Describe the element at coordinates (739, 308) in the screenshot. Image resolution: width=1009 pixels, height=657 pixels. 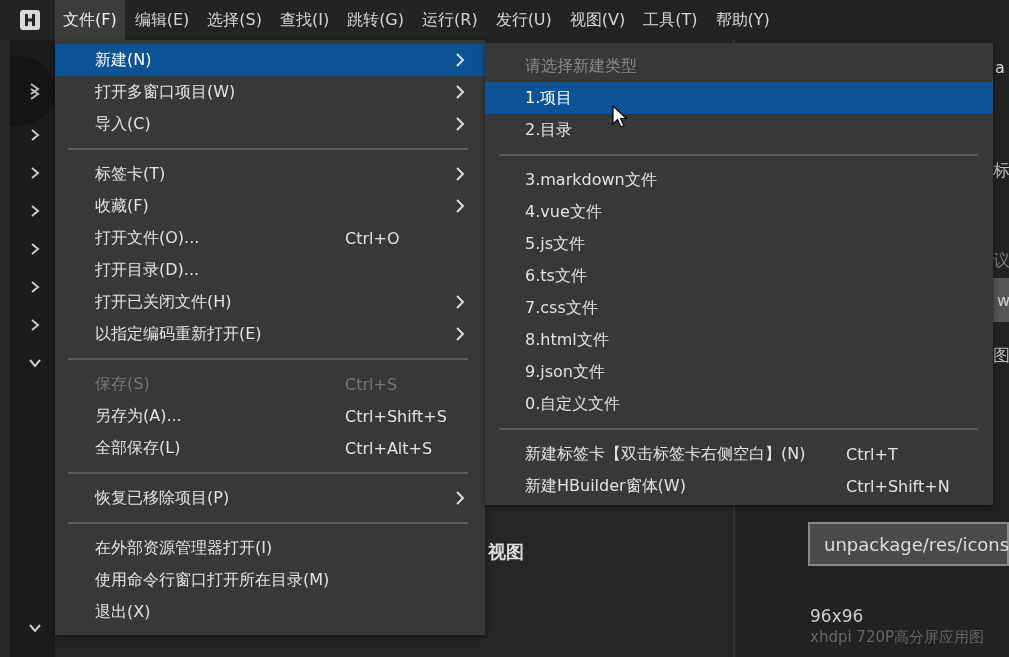
I see `menu-item: 7.css文件` at that location.